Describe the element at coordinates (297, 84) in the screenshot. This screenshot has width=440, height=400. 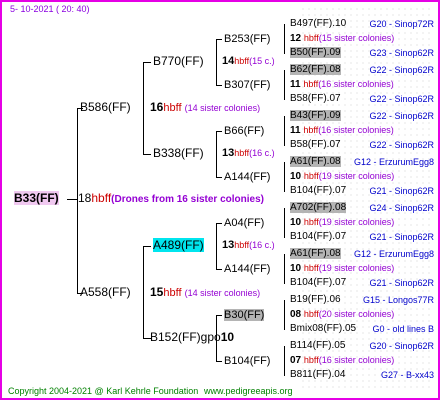
I see `gen4-mating-num: 11` at that location.